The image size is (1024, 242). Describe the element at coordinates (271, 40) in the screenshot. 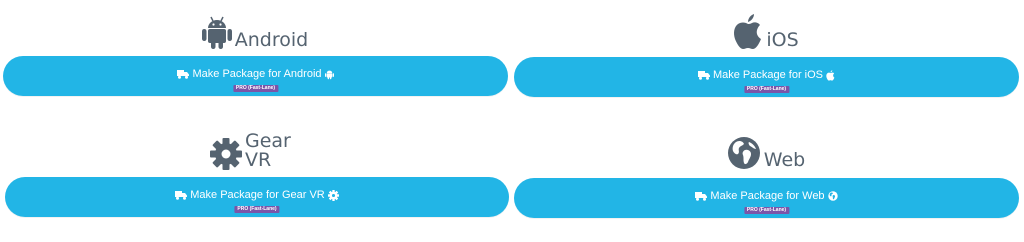

I see `platform-title: Android` at that location.